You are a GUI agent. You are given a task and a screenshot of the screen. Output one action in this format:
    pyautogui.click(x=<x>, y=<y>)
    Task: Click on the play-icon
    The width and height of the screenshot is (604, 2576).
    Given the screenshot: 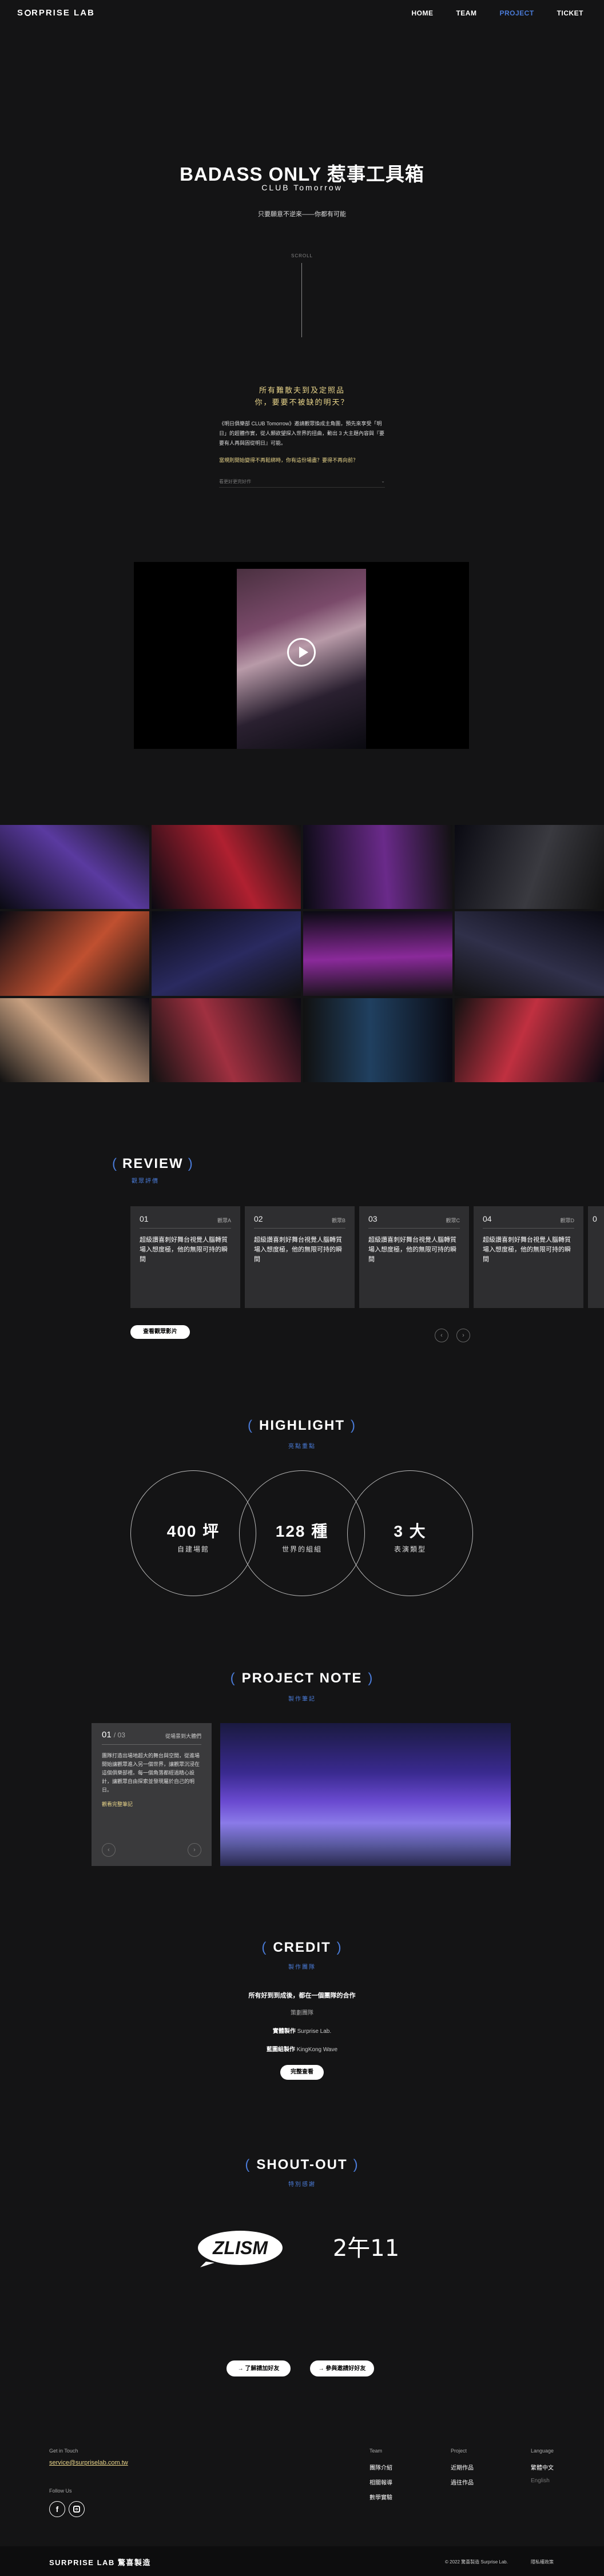 What is the action you would take?
    pyautogui.click(x=302, y=653)
    